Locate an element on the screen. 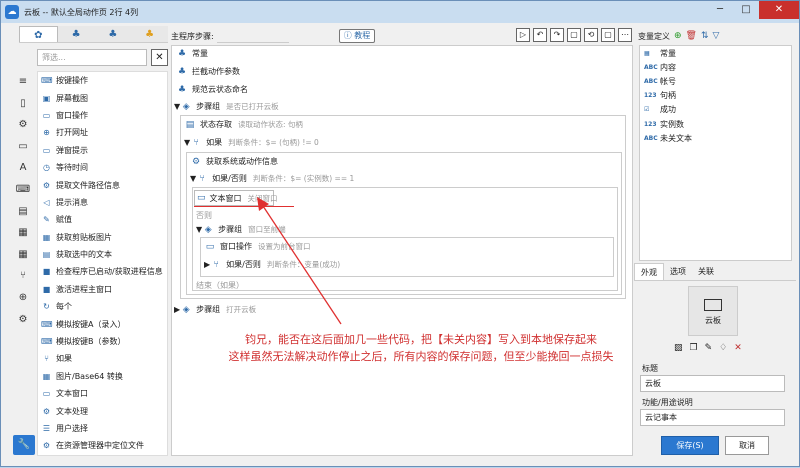  component-item: ■ 检查程序已启动/获取进程信息 is located at coordinates (102, 271).